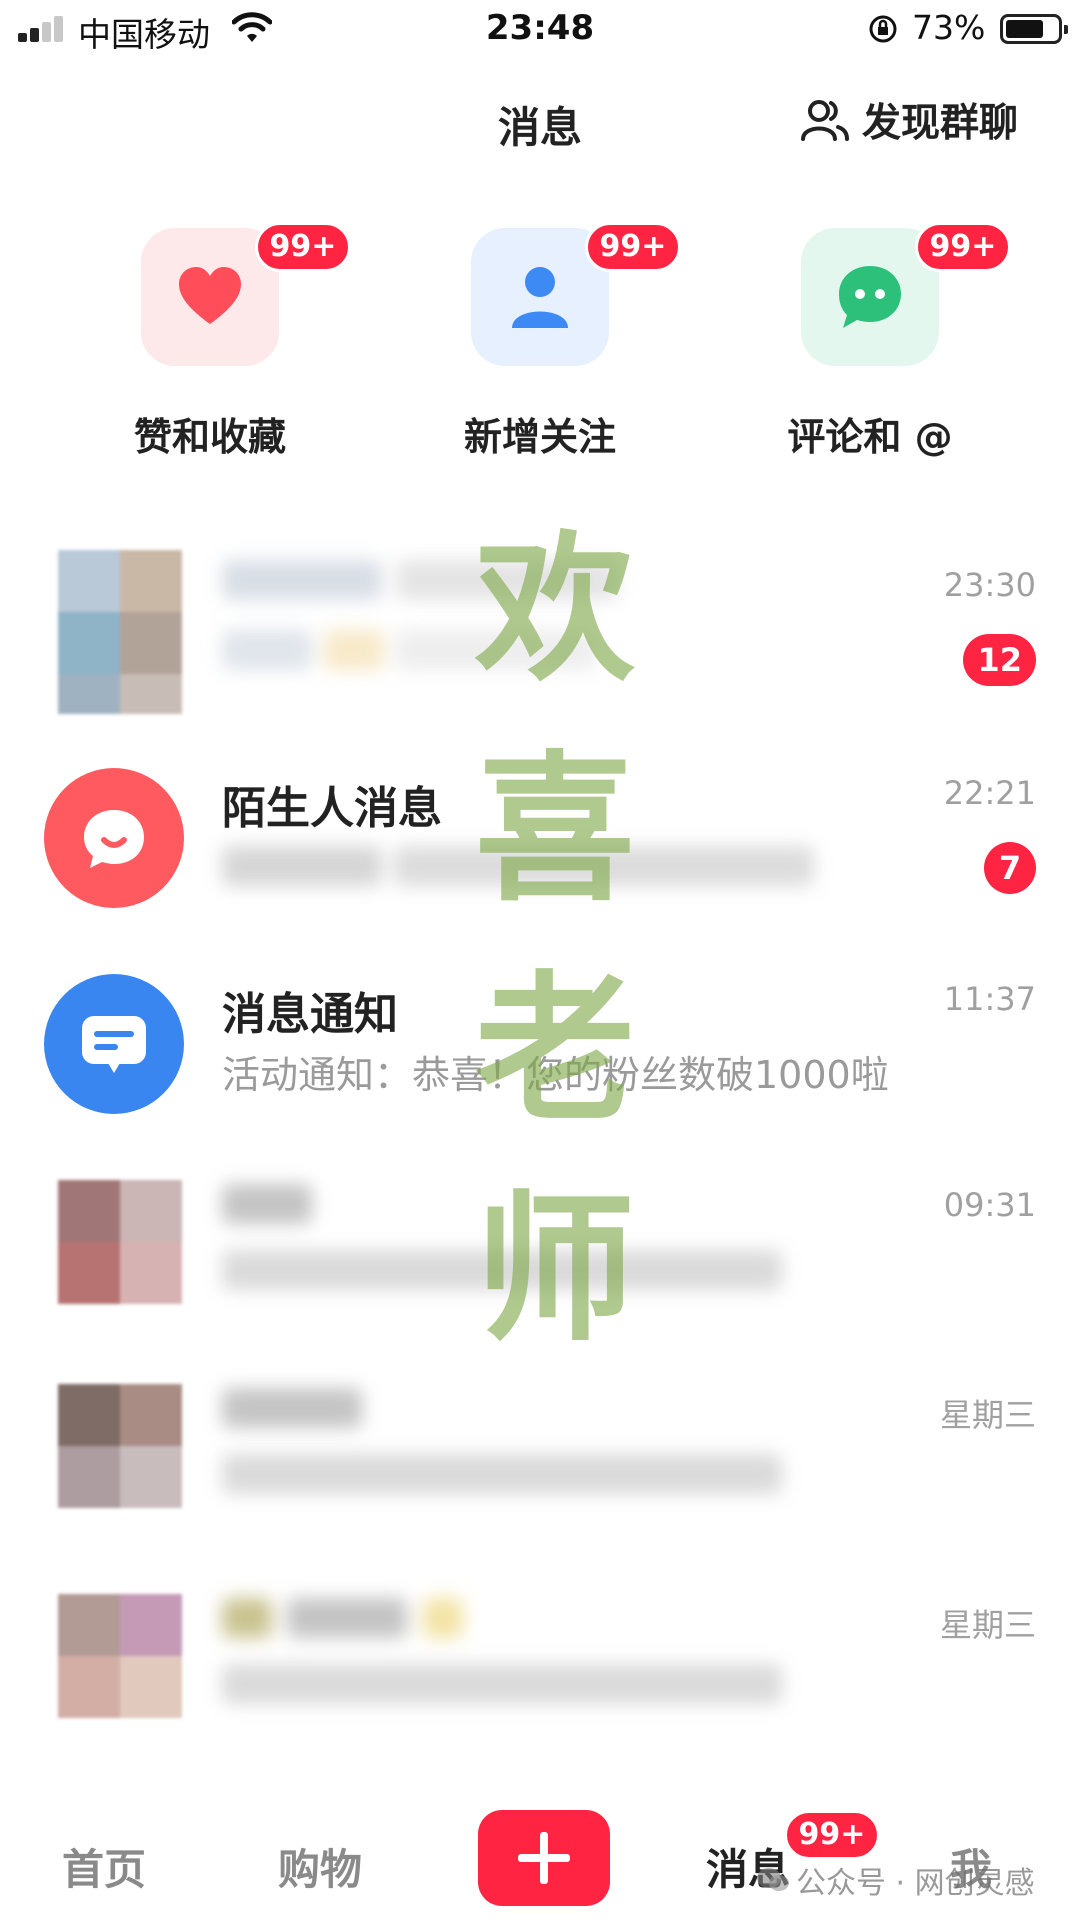 This screenshot has height=1922, width=1080. Describe the element at coordinates (1010, 868) in the screenshot. I see `unread-count-badge: 7` at that location.